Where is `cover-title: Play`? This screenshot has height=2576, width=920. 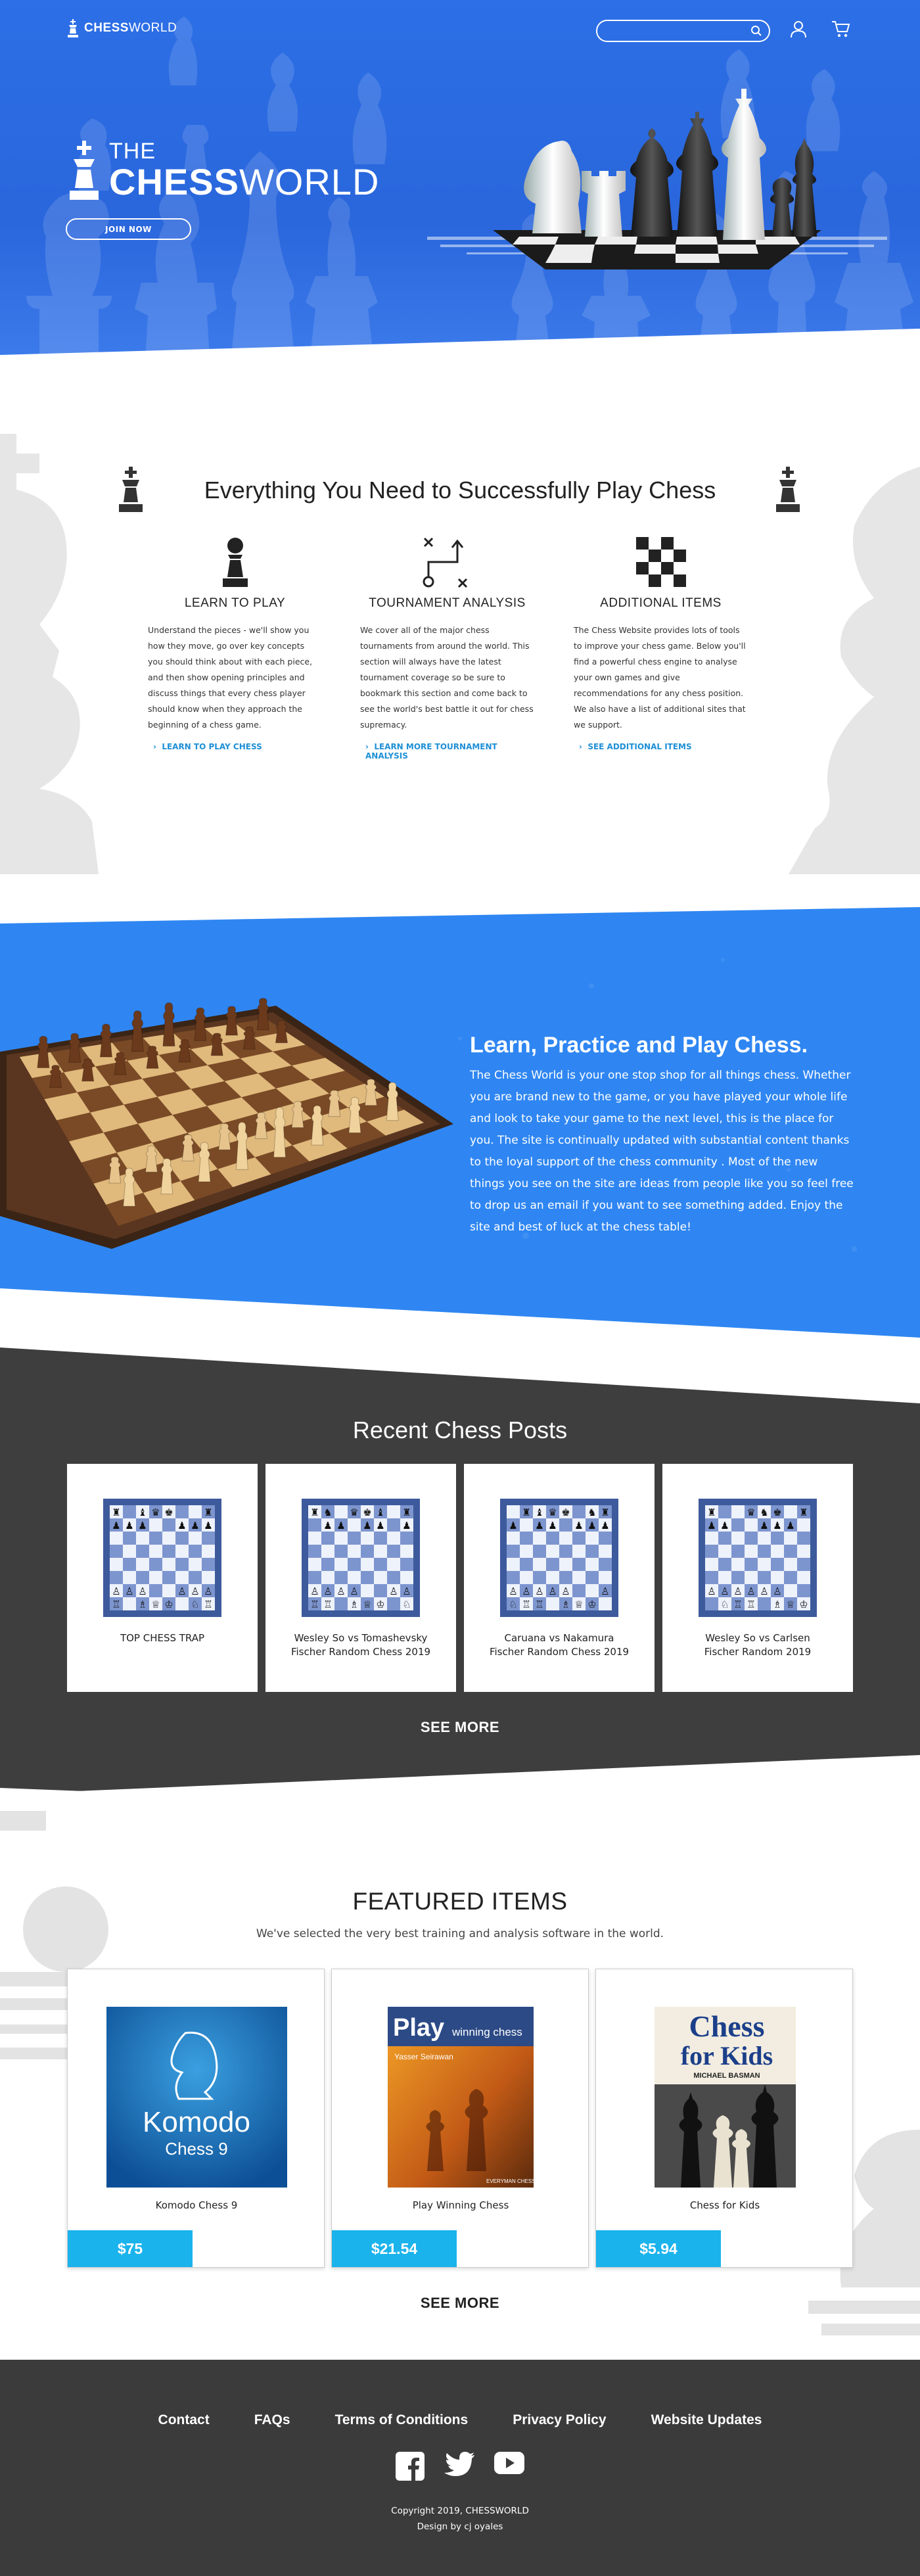 cover-title: Play is located at coordinates (419, 2028).